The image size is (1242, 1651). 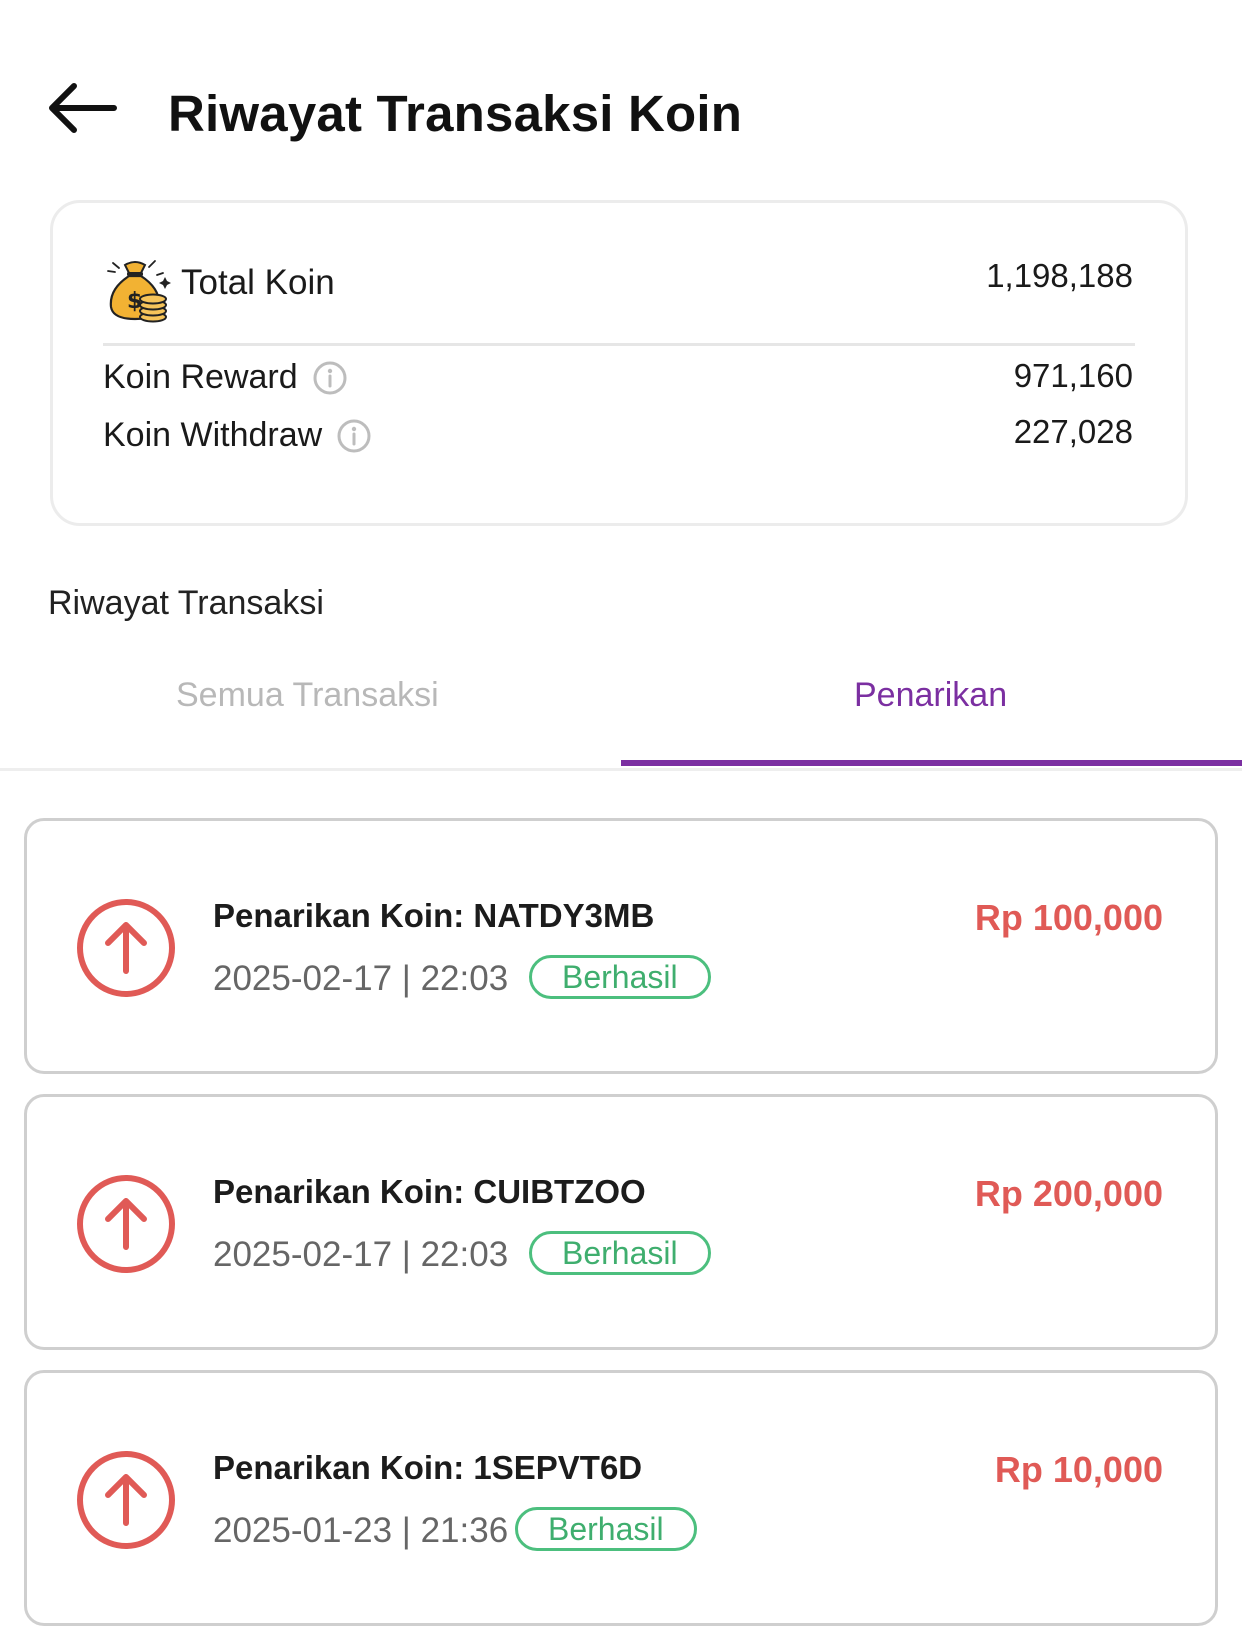 What do you see at coordinates (258, 282) in the screenshot?
I see `total-coin-label: Total Koin` at bounding box center [258, 282].